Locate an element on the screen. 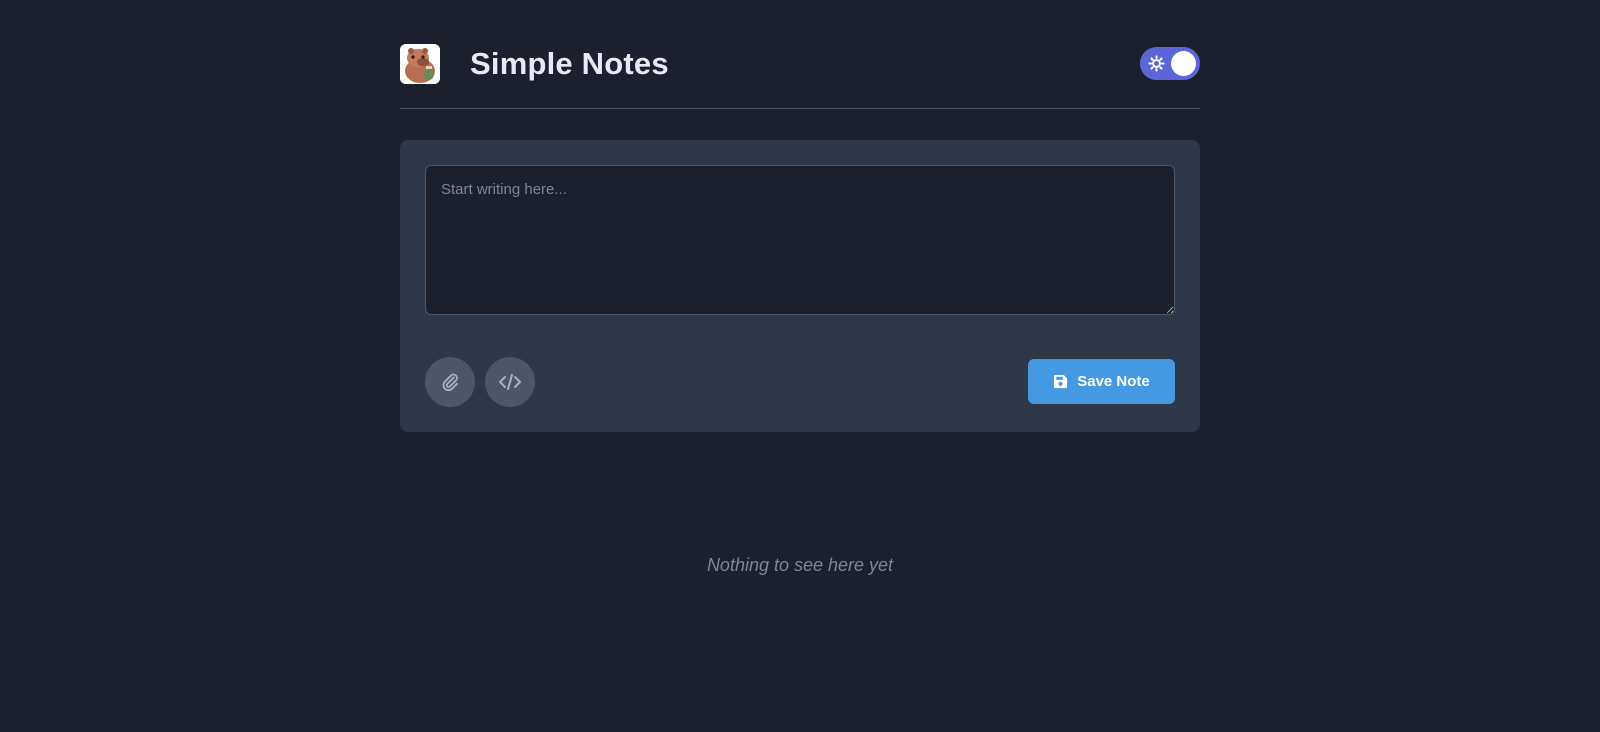  paperclip-icon is located at coordinates (450, 382).